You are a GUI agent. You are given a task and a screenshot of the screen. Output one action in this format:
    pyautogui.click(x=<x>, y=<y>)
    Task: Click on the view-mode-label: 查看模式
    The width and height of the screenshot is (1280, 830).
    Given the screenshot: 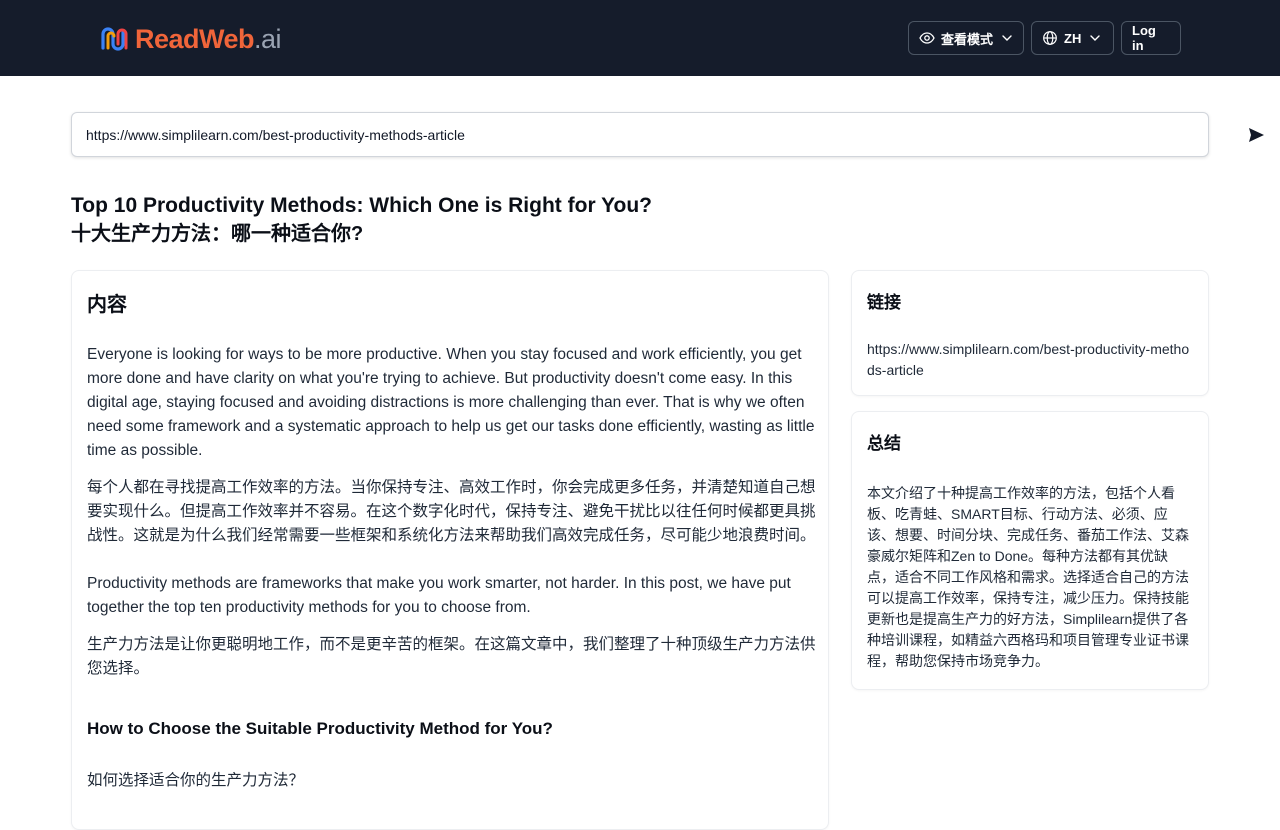 What is the action you would take?
    pyautogui.click(x=967, y=39)
    